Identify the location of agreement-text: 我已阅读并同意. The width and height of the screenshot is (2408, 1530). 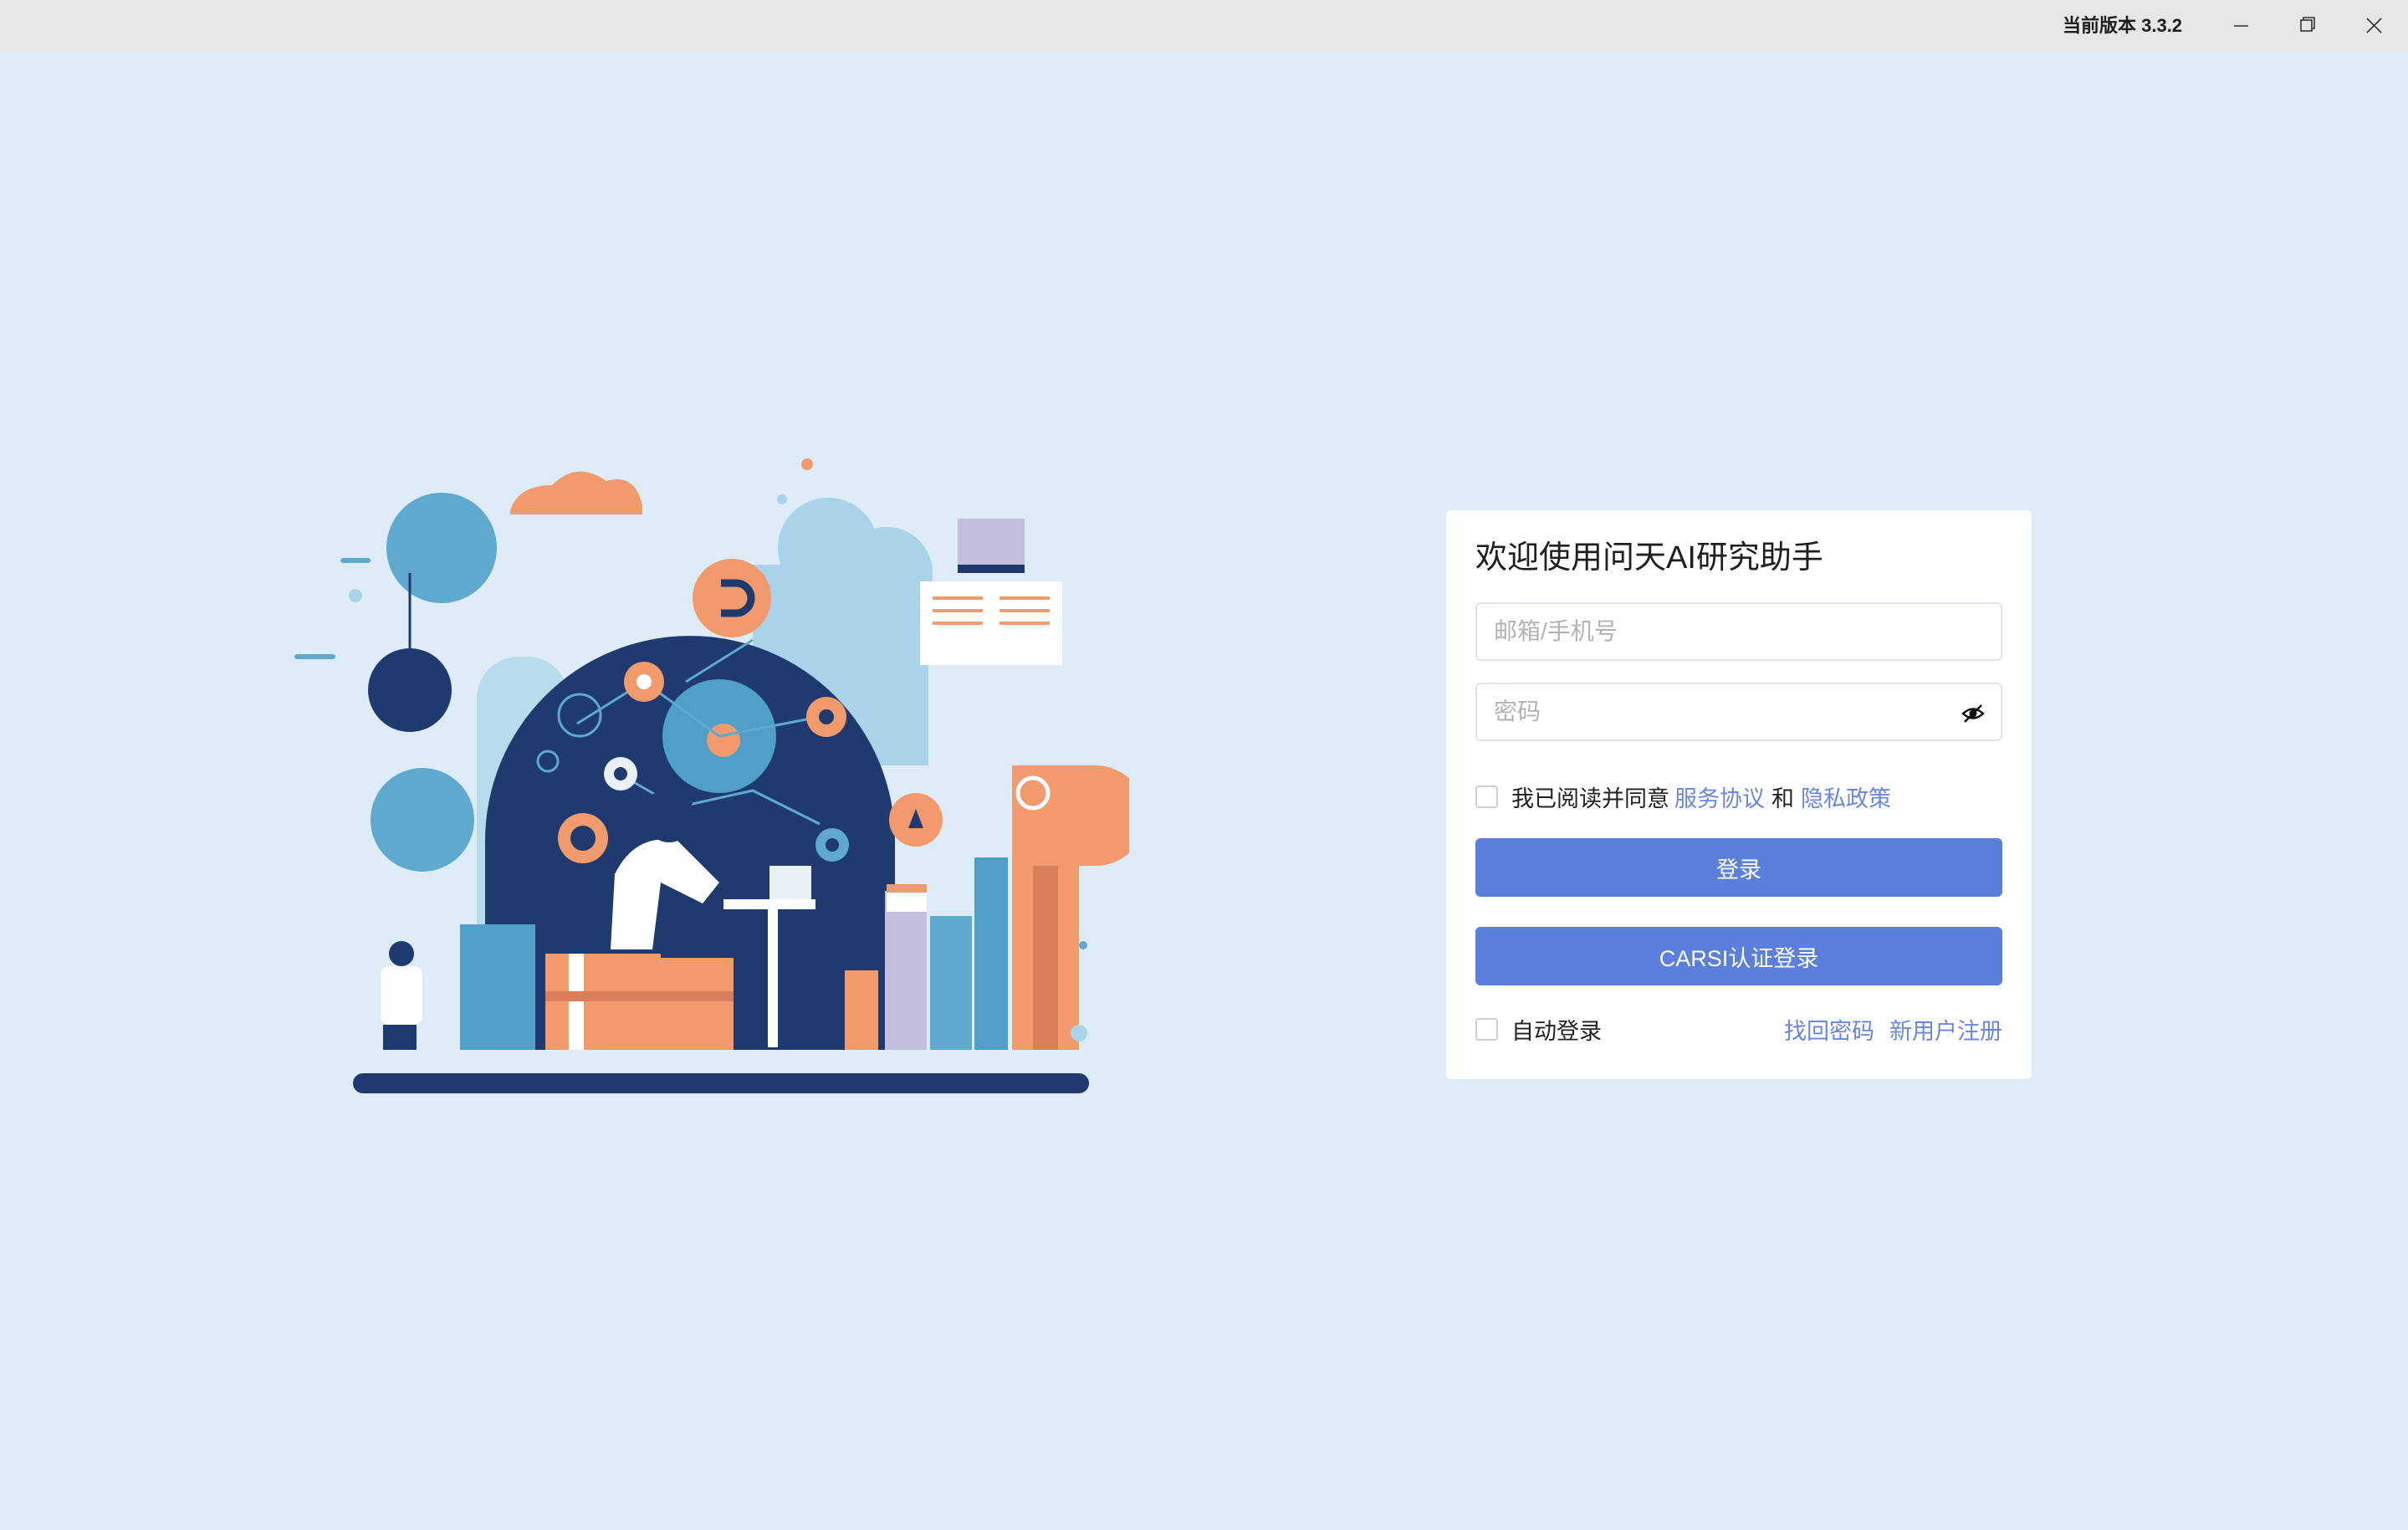
(1590, 798).